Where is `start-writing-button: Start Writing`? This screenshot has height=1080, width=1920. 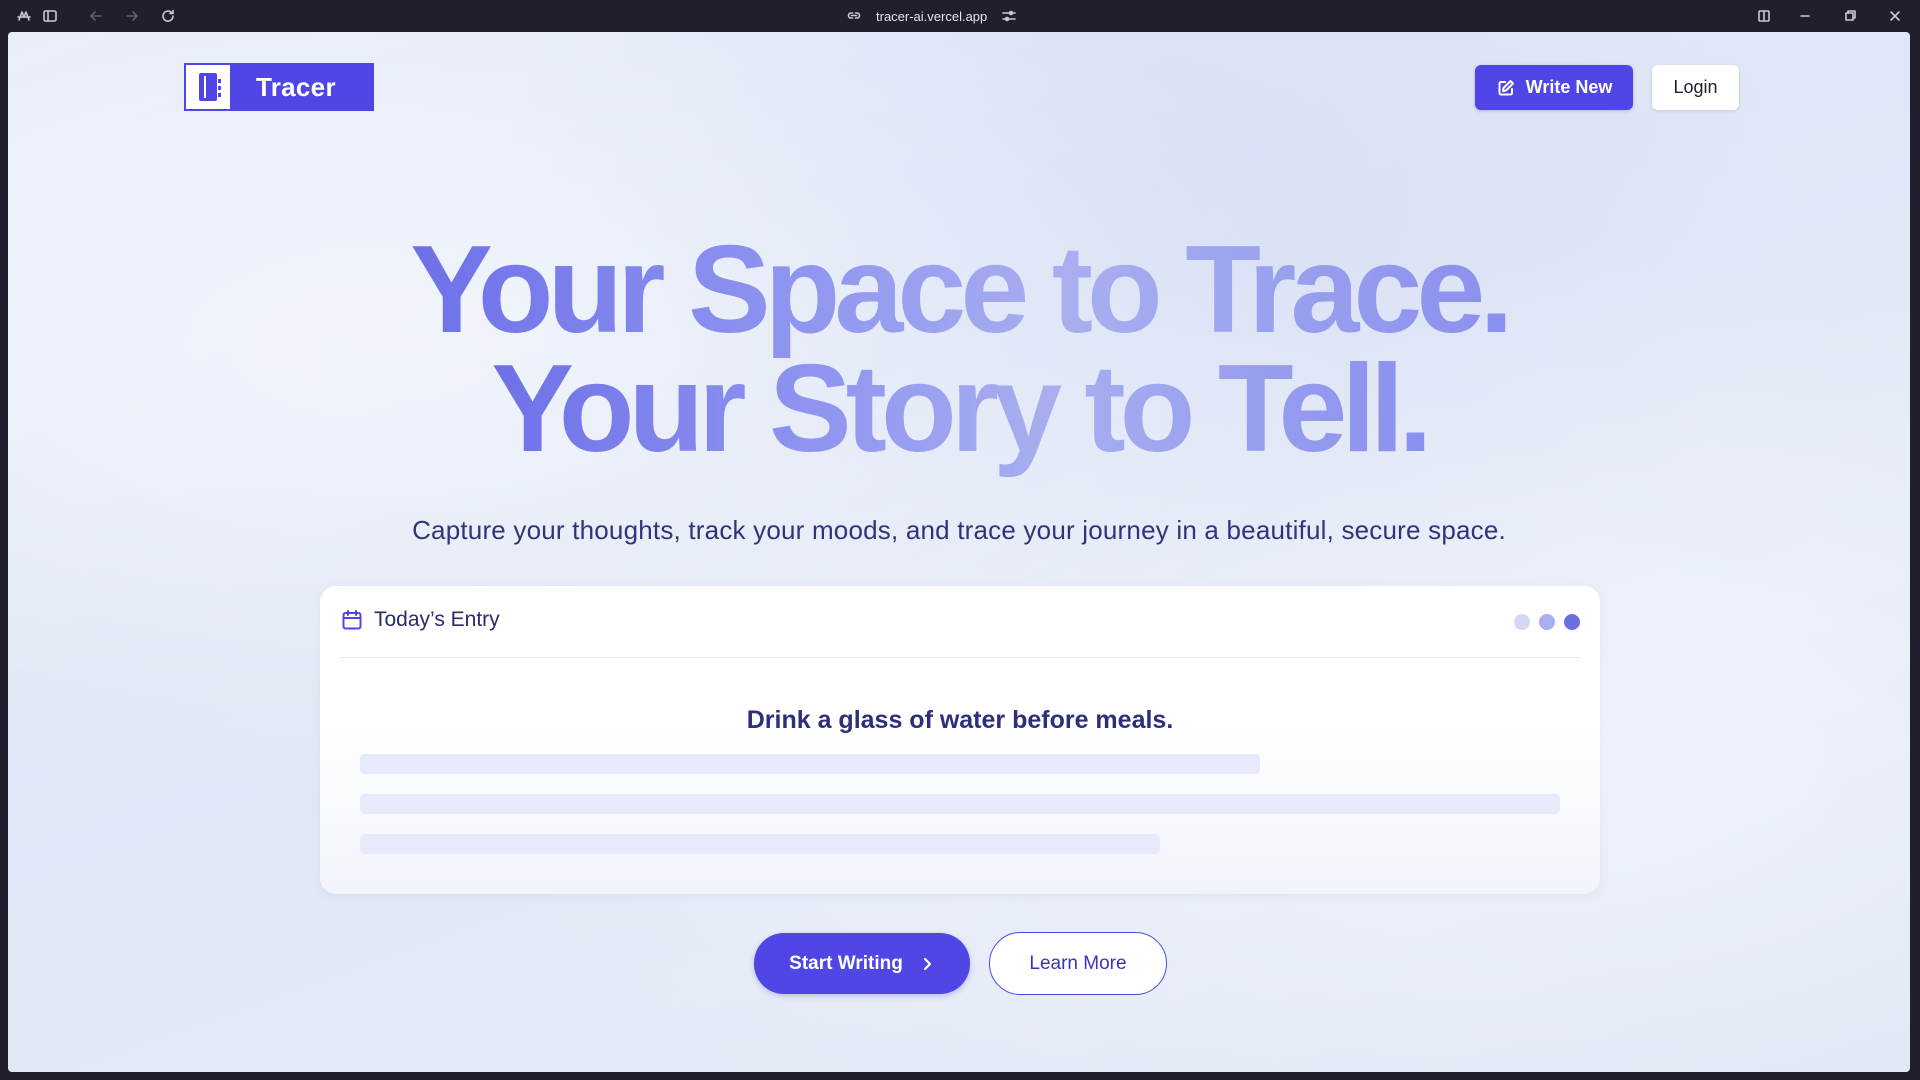 start-writing-button: Start Writing is located at coordinates (862, 963).